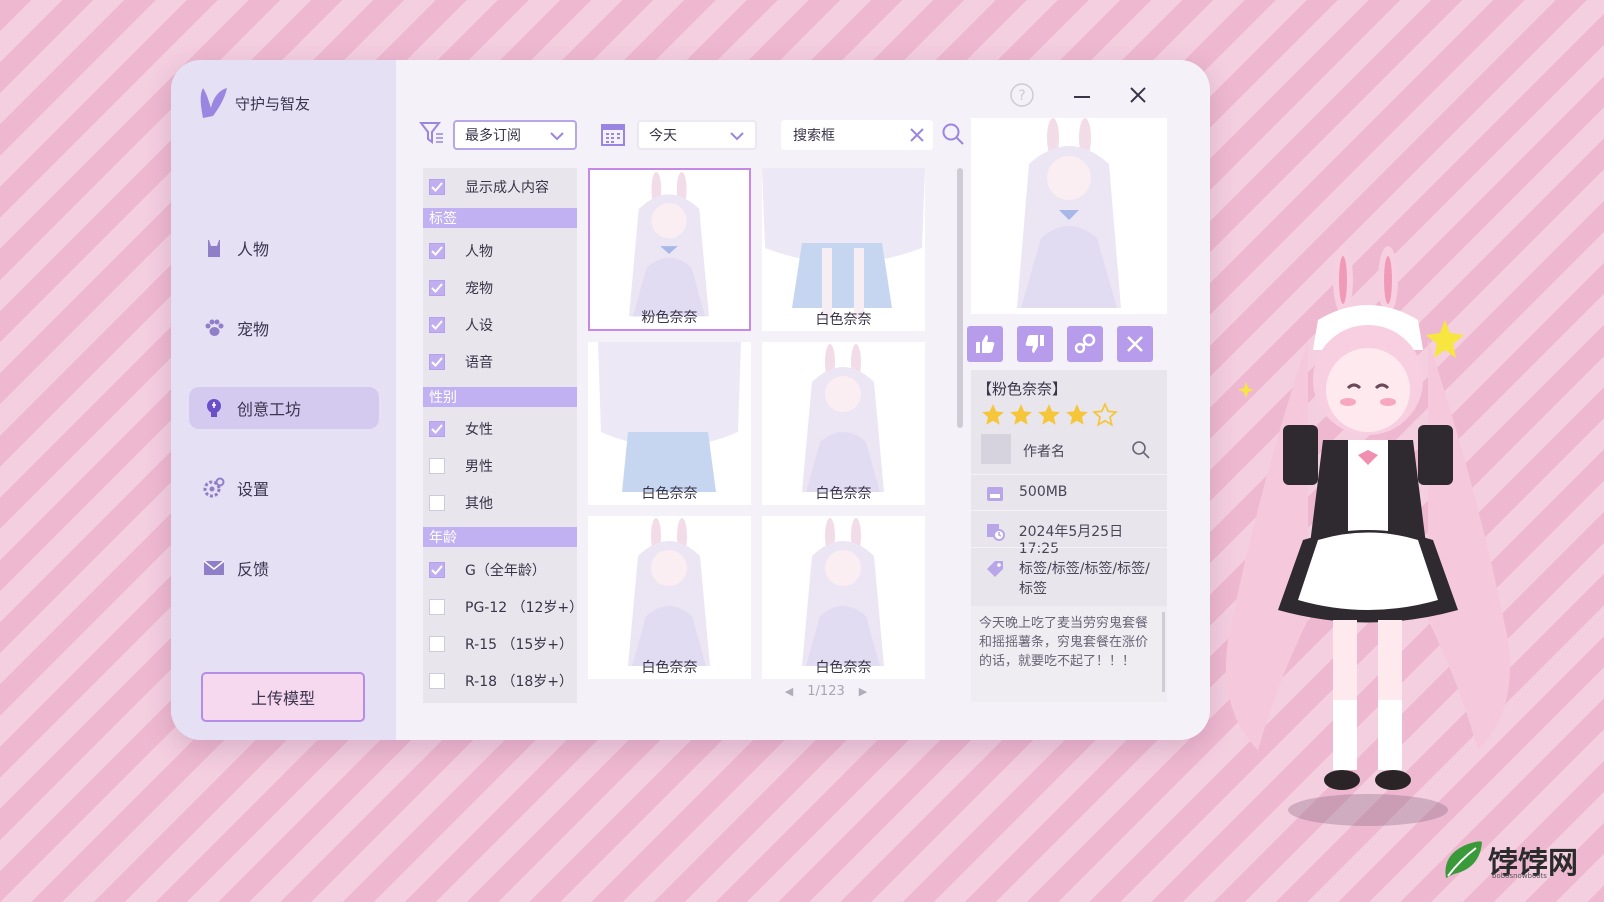 The width and height of the screenshot is (1604, 902). I want to click on filter-gender-item: 男性, so click(500, 466).